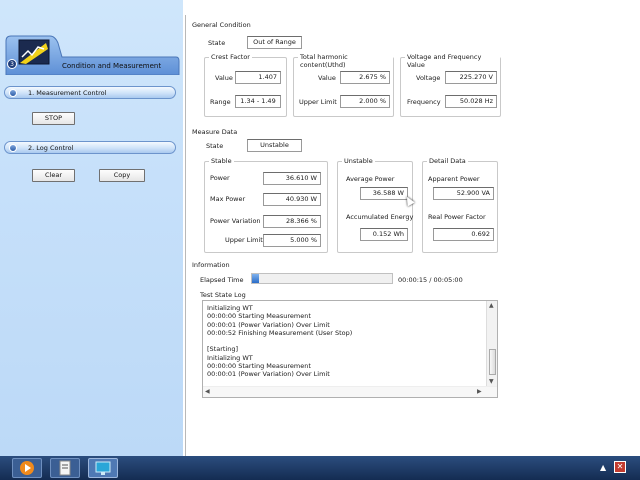 The image size is (640, 480). What do you see at coordinates (221, 25) in the screenshot?
I see `general-condition-title: General Condition` at bounding box center [221, 25].